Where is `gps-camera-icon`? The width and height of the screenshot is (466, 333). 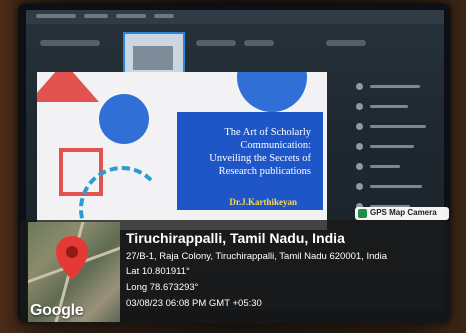 gps-camera-icon is located at coordinates (362, 213).